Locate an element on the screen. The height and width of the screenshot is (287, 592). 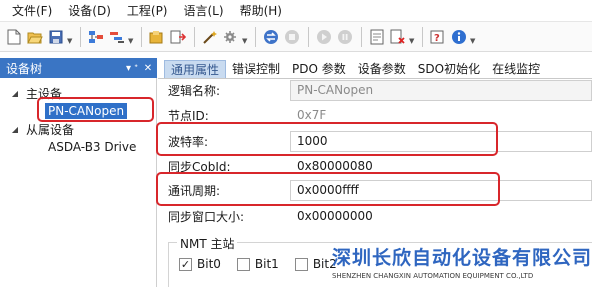
delete-doc-icon is located at coordinates (398, 37).